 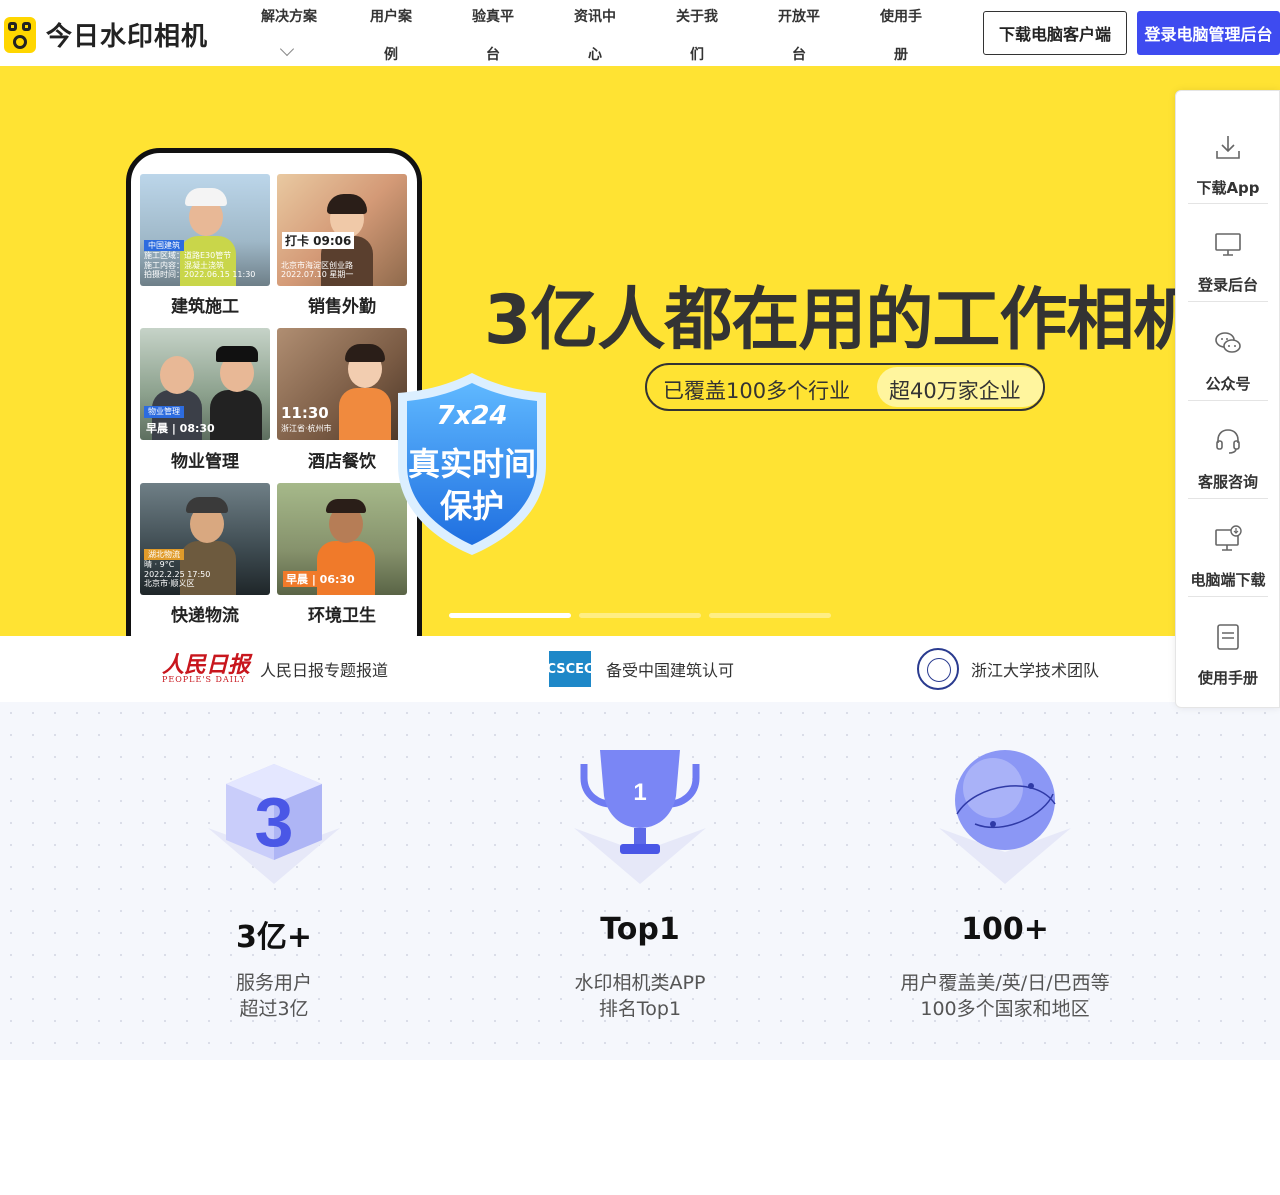 I want to click on side-customer-service: 客服咨询, so click(x=1228, y=444).